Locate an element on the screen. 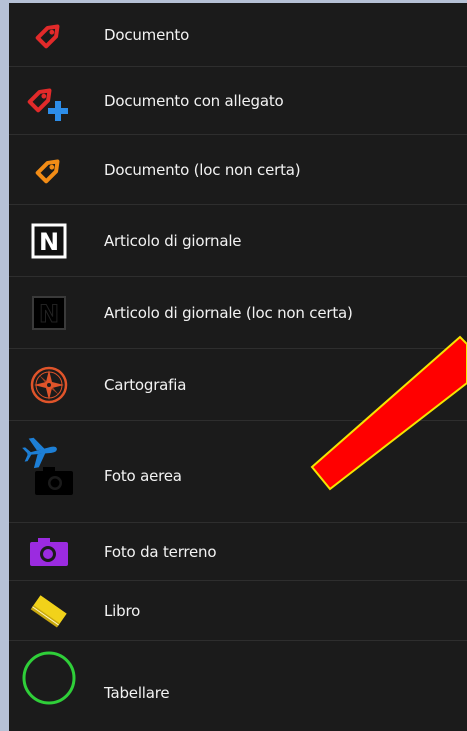  legend-item-foto-aerea: Foto aerea is located at coordinates (238, 472).